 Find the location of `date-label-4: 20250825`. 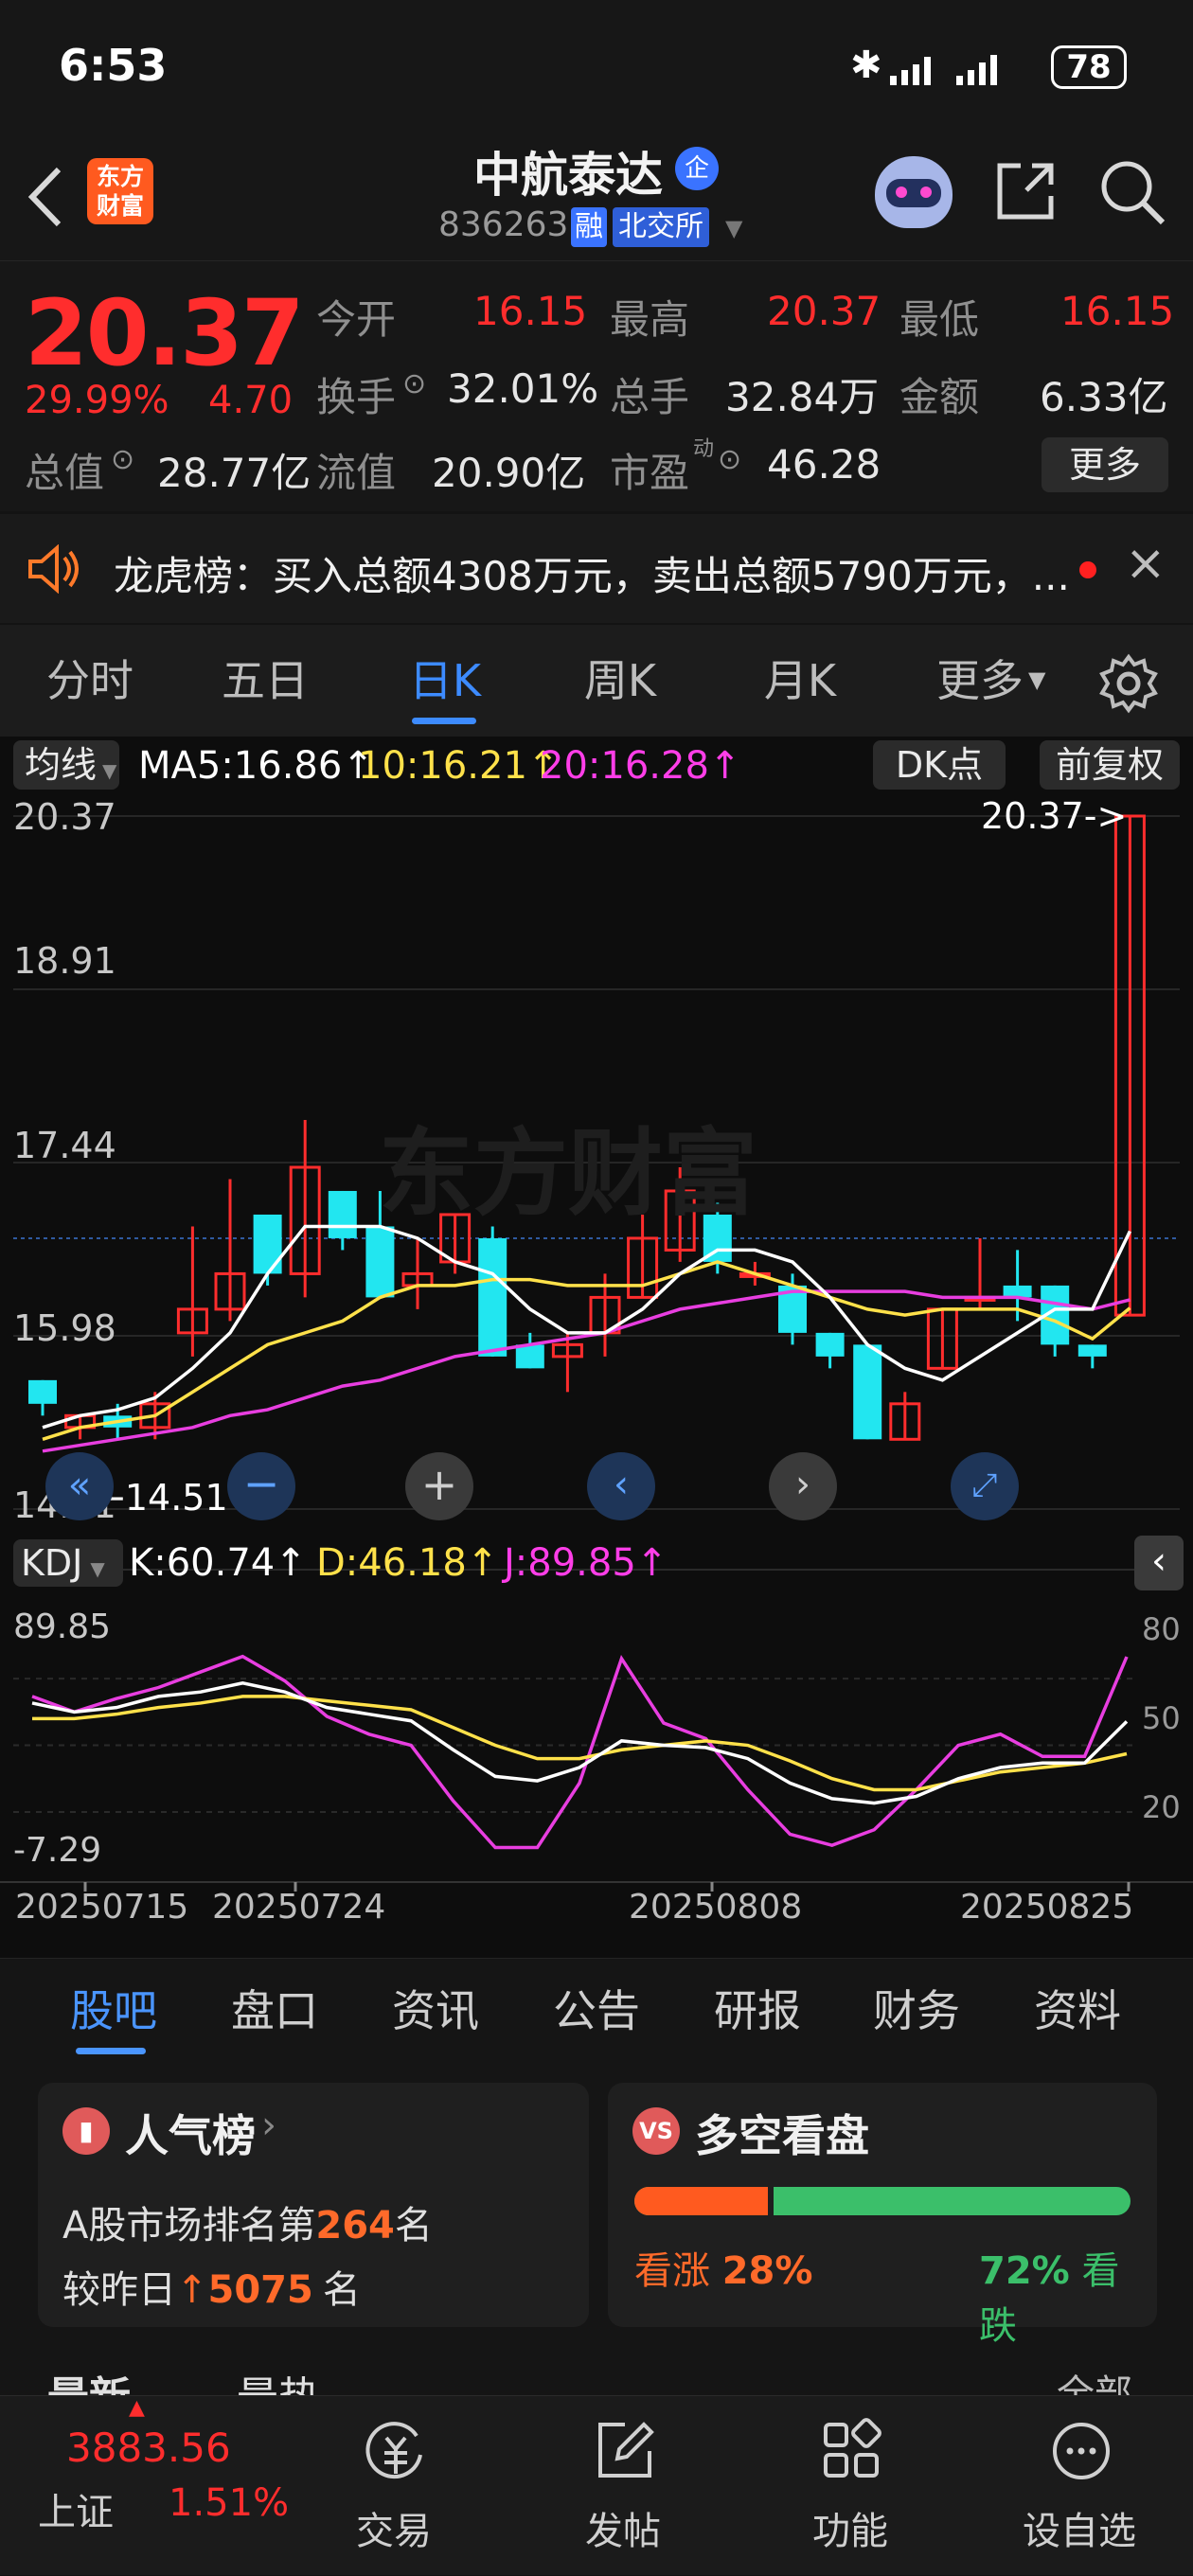

date-label-4: 20250825 is located at coordinates (1047, 1908).